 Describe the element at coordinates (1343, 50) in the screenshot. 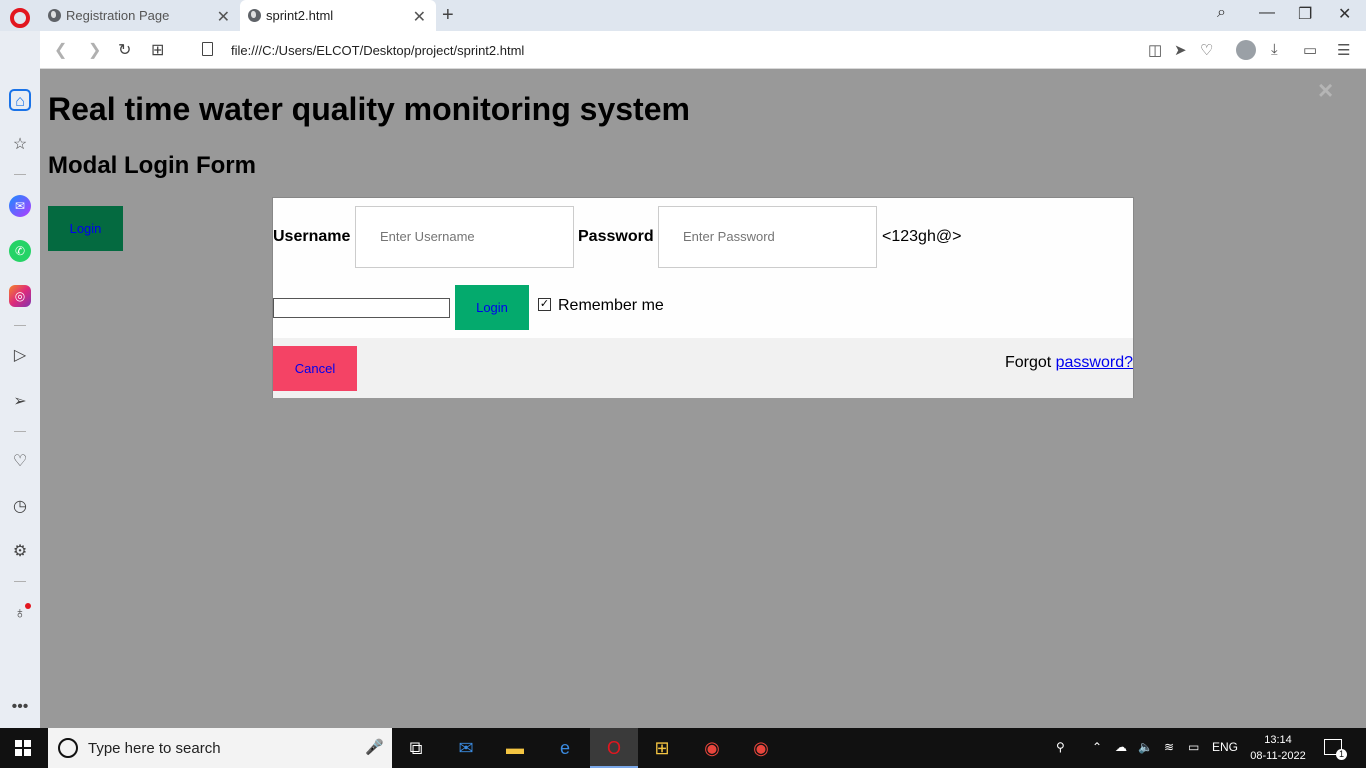

I see `easy-setup-icon: ☰` at that location.